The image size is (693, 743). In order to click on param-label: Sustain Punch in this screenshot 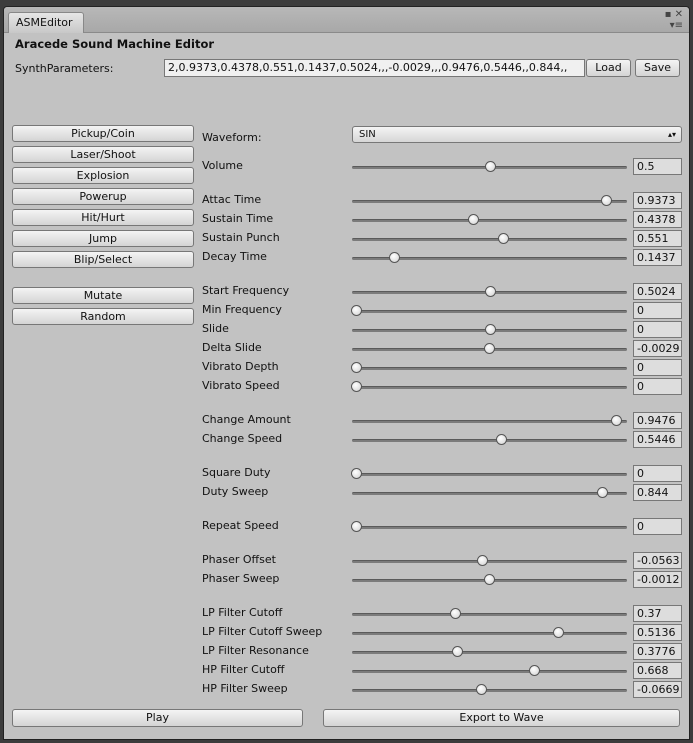, I will do `click(241, 237)`.